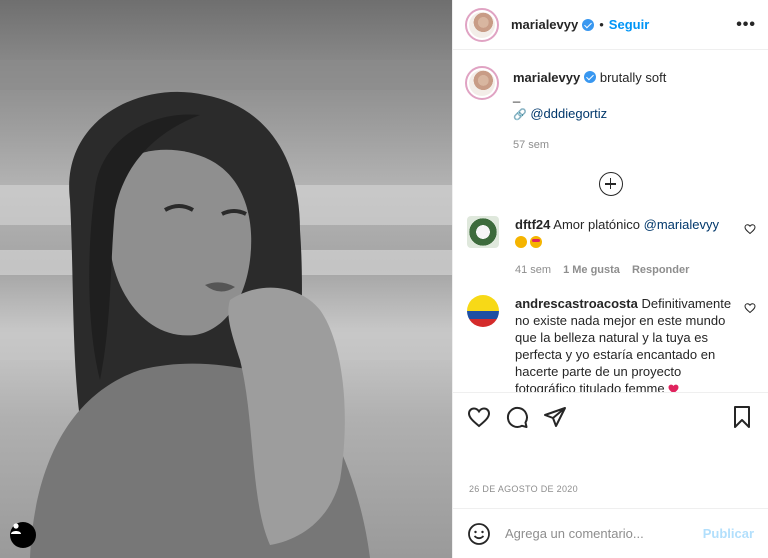  Describe the element at coordinates (568, 113) in the screenshot. I see `credit-mention-link: @dddiegortiz` at that location.